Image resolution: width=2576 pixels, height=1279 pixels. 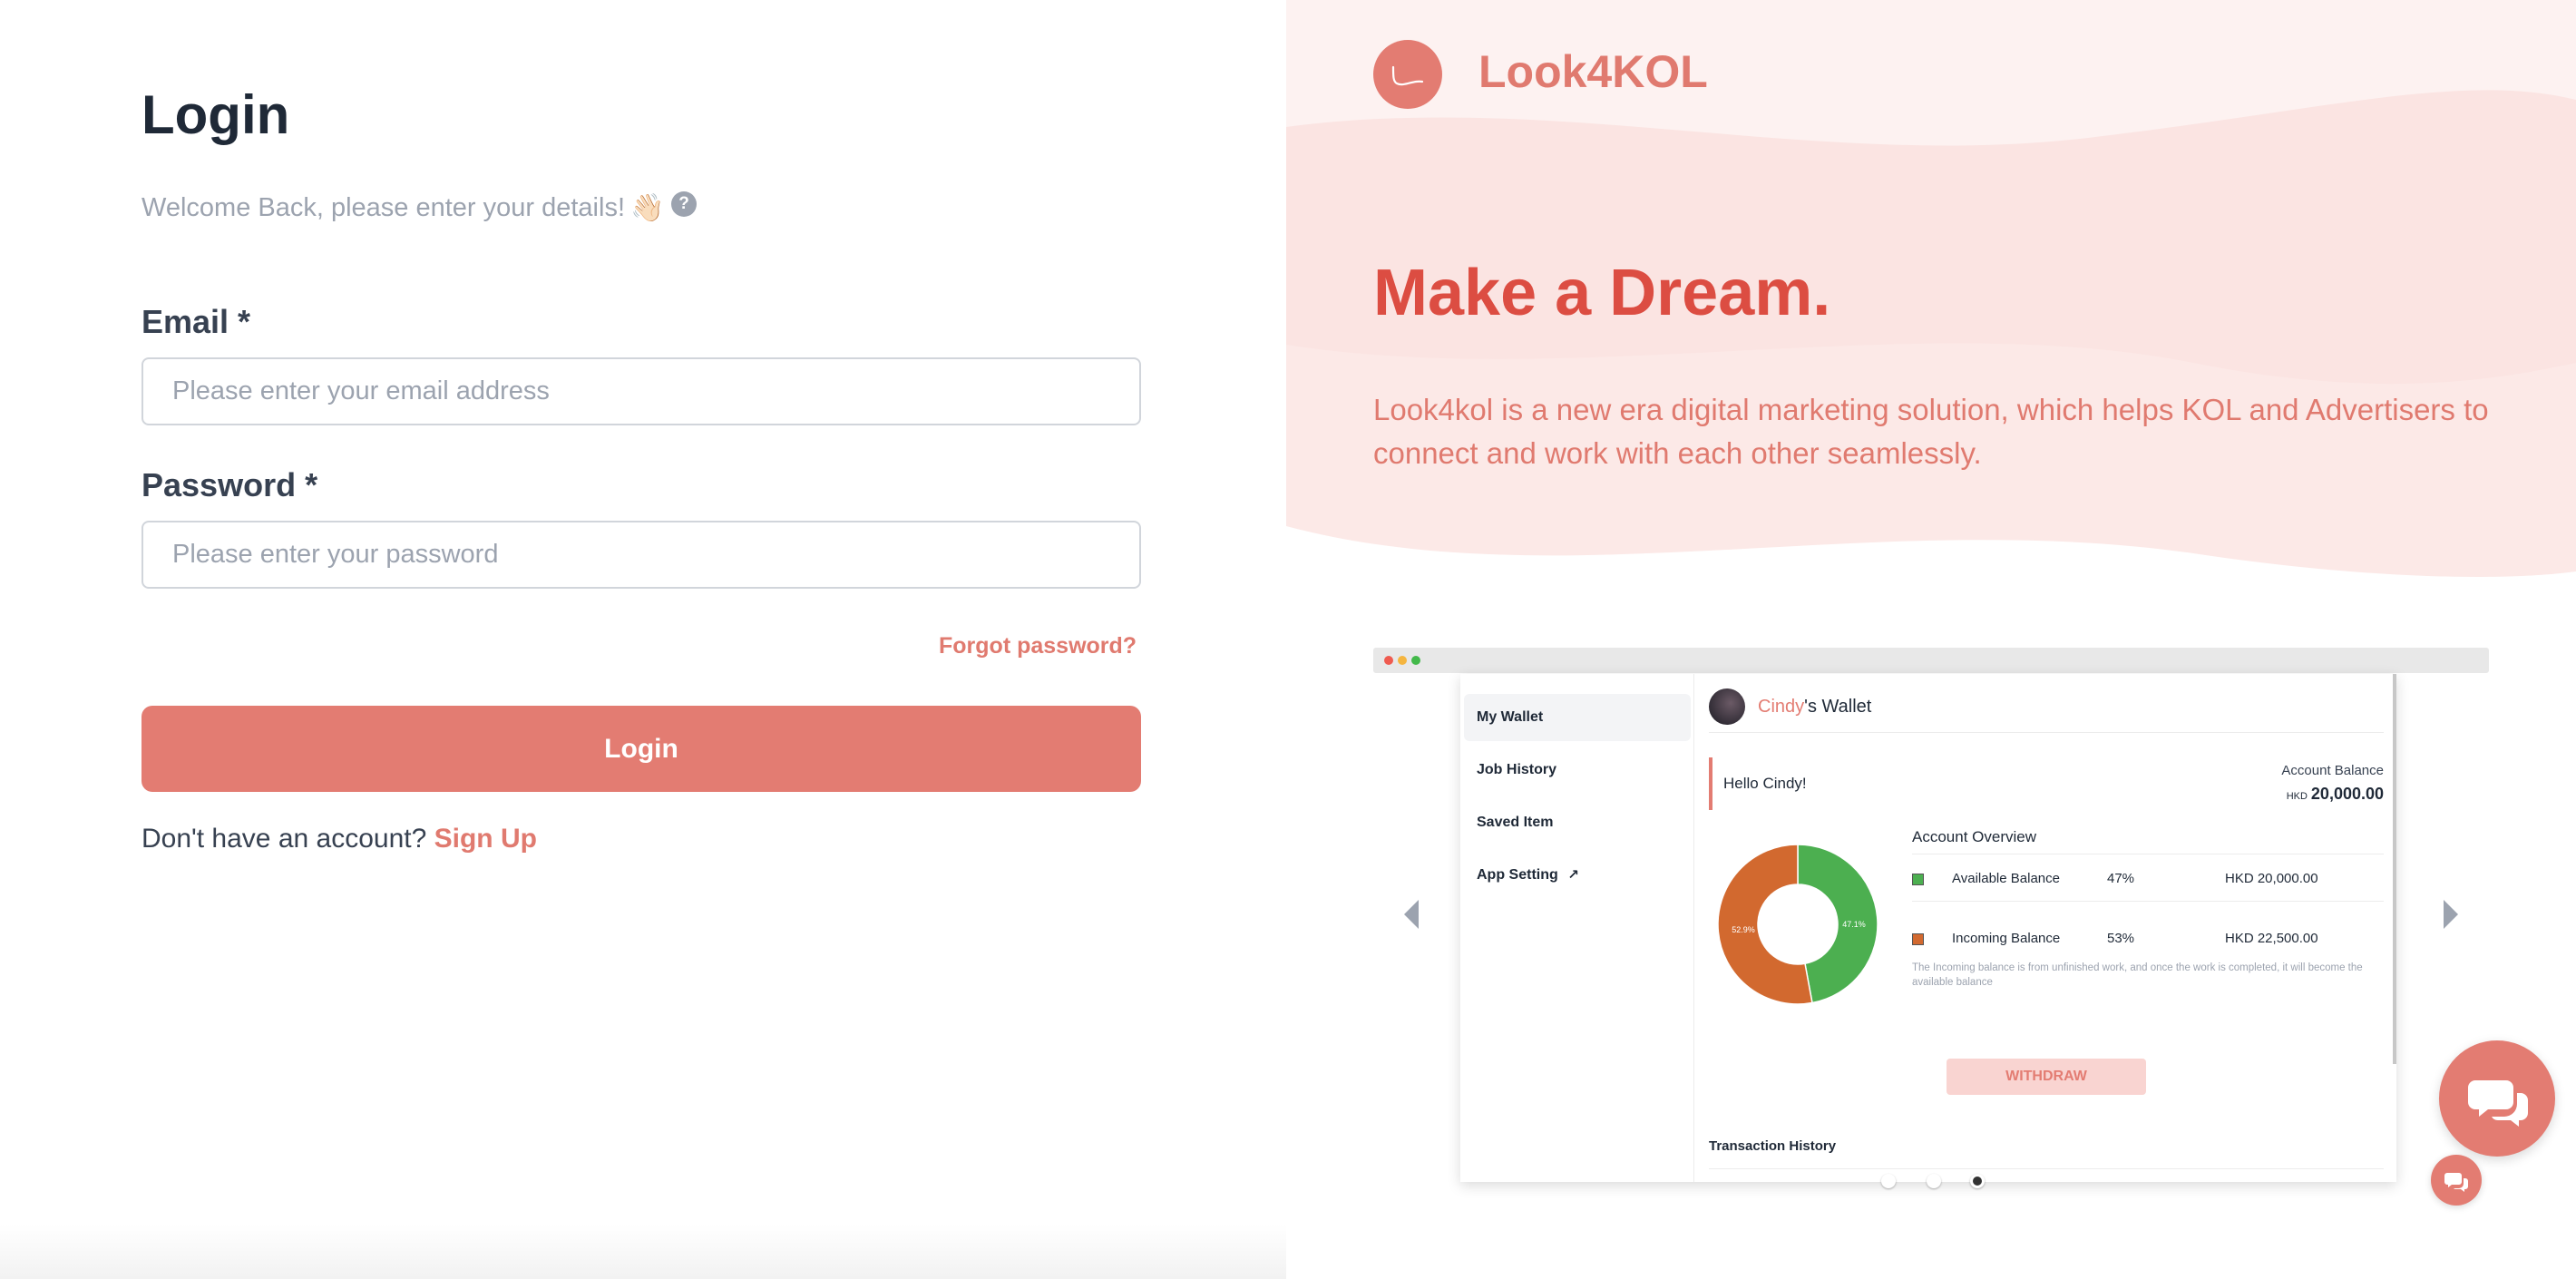 I want to click on carousel-dot-3-active, so click(x=1977, y=1181).